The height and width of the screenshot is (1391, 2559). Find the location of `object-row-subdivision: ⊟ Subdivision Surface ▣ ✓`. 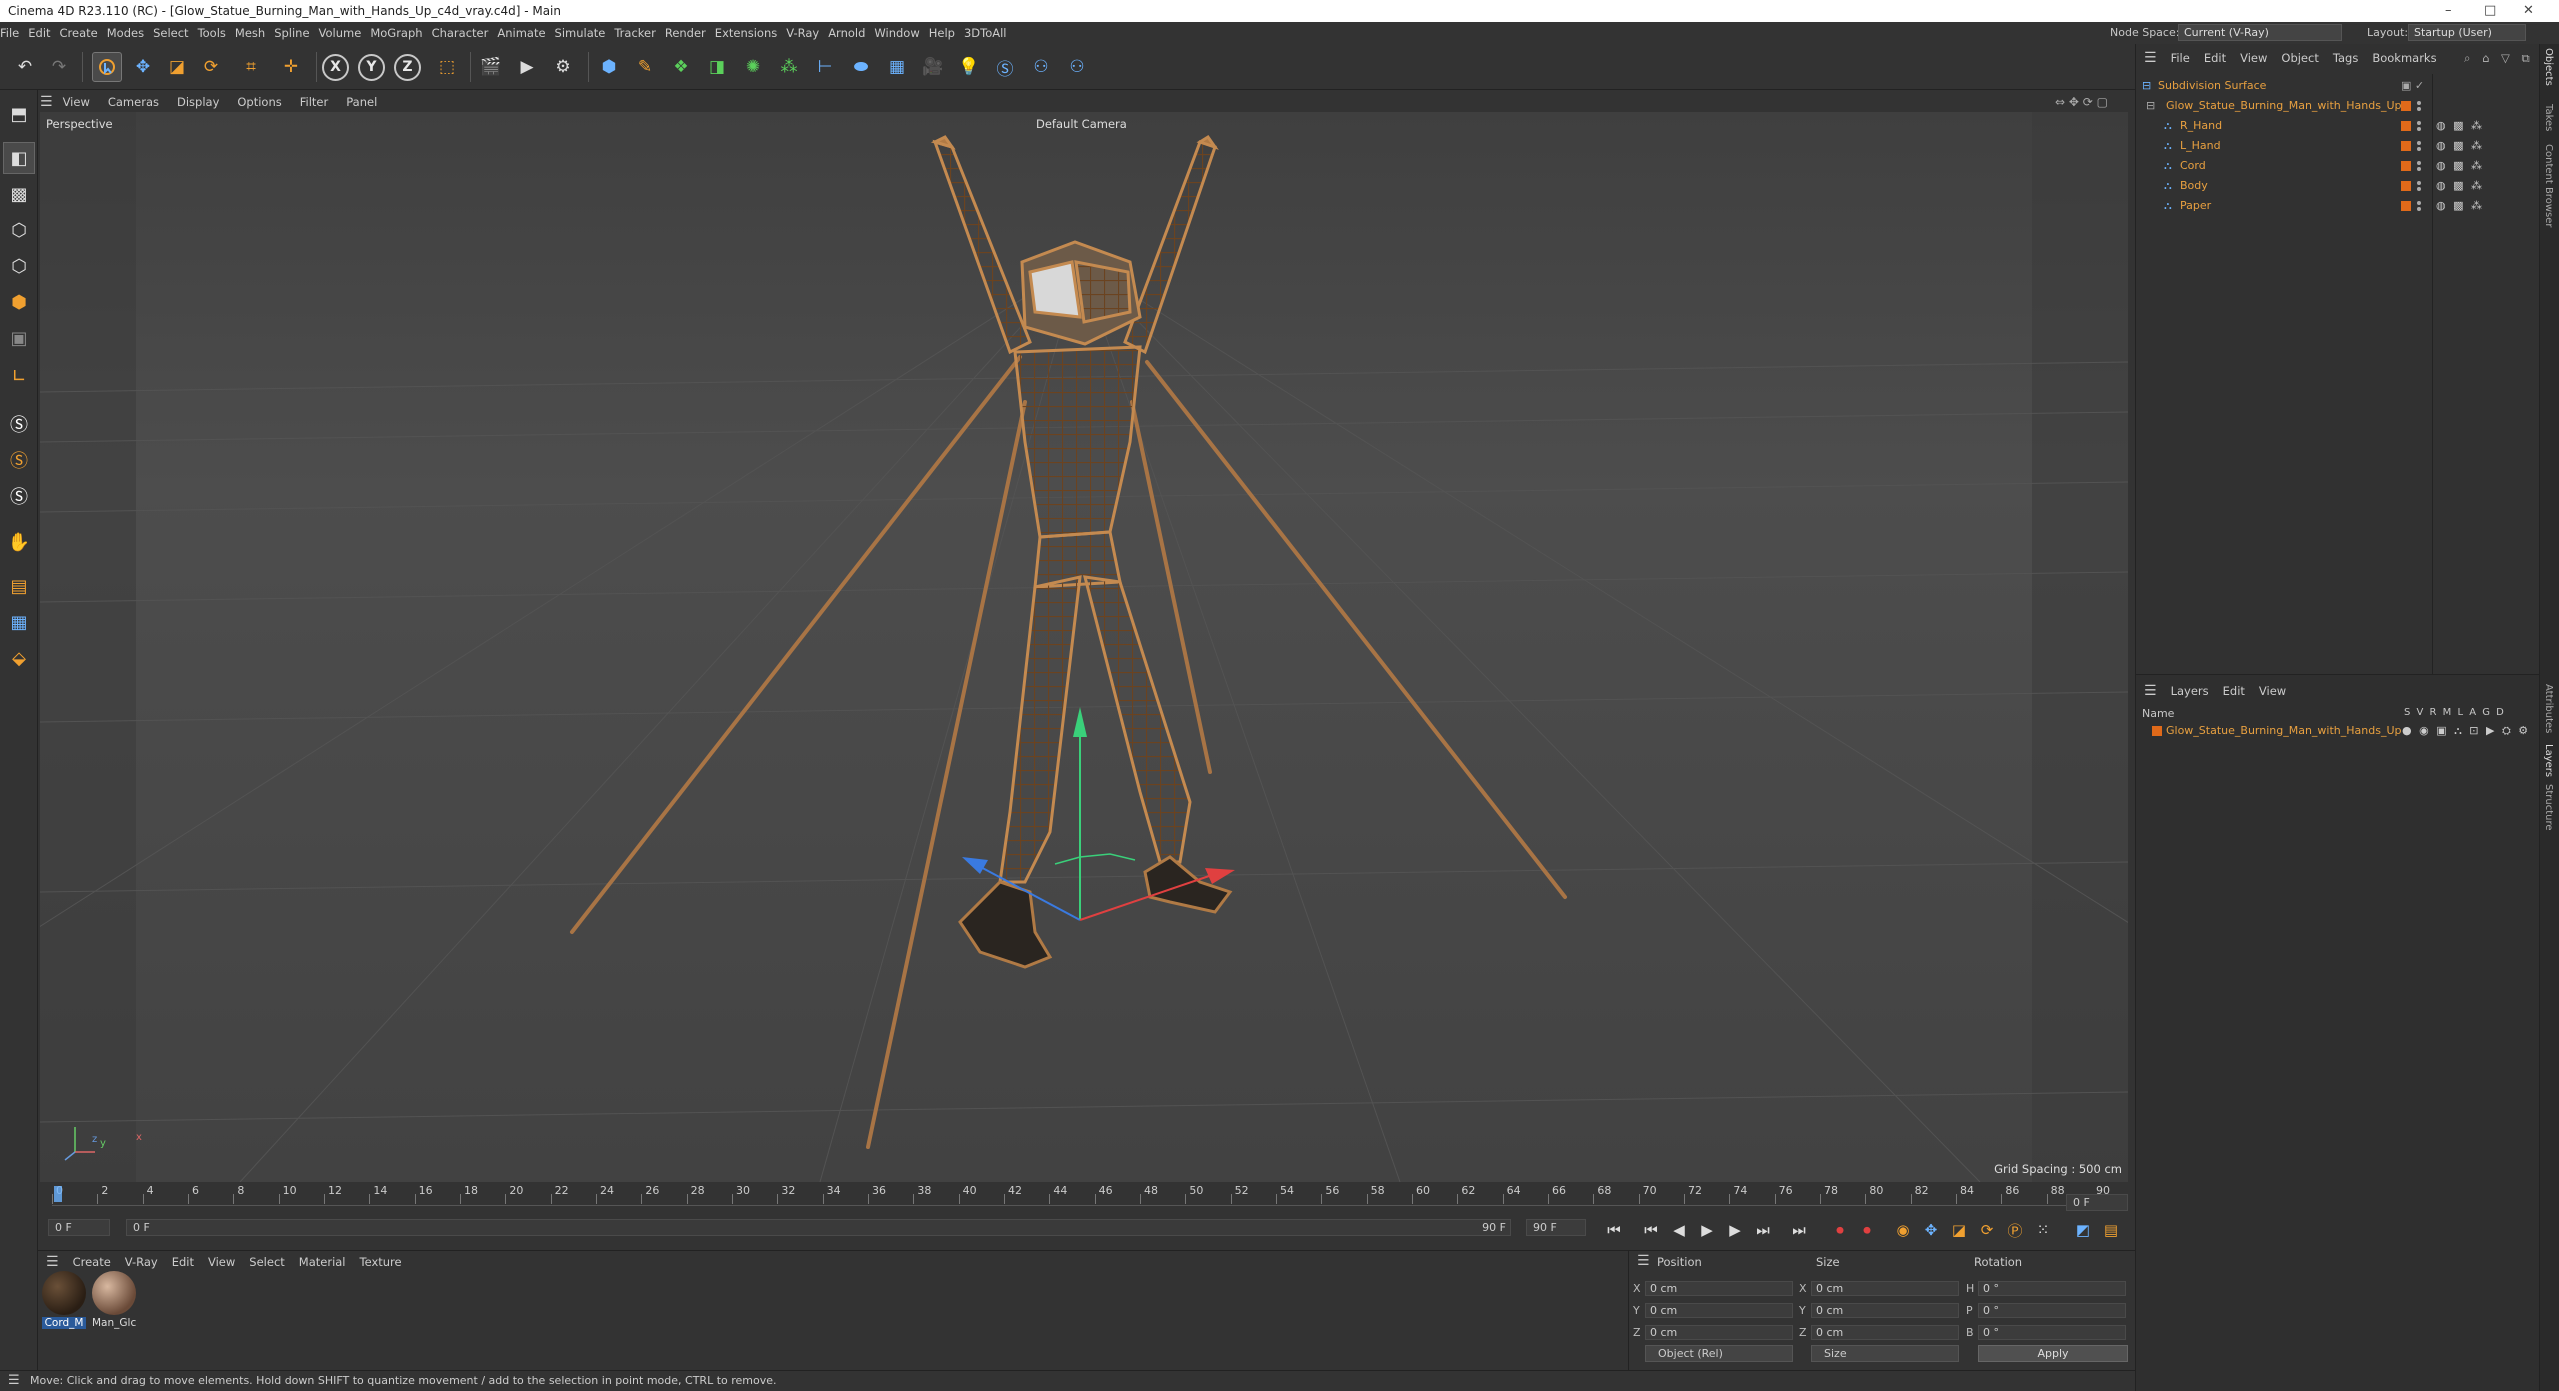

object-row-subdivision: ⊟ Subdivision Surface ▣ ✓ is located at coordinates (2337, 86).